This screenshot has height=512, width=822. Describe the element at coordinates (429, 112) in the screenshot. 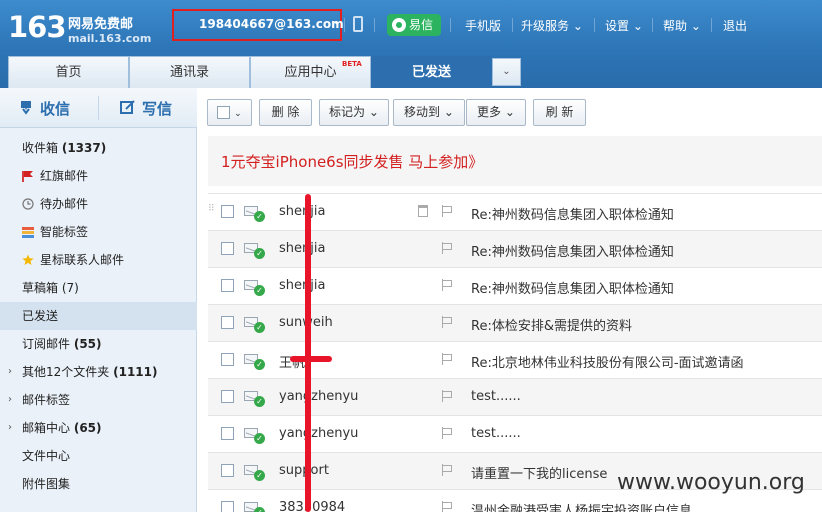

I see `move-to-button: 移动到 ⌄` at that location.